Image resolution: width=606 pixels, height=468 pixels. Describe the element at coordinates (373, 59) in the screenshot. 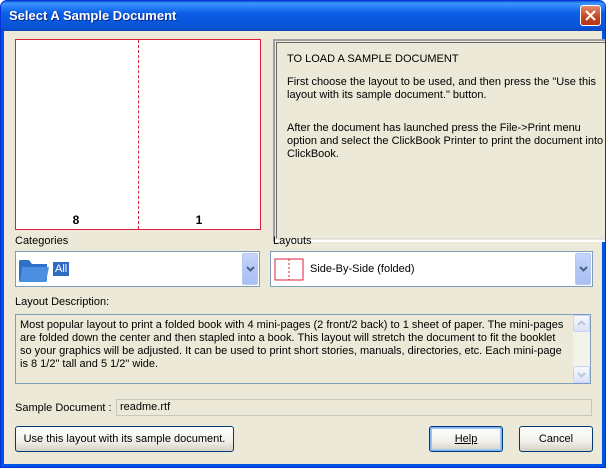

I see `instructions-heading: TO LOAD A SAMPLE DOCUMENT` at that location.